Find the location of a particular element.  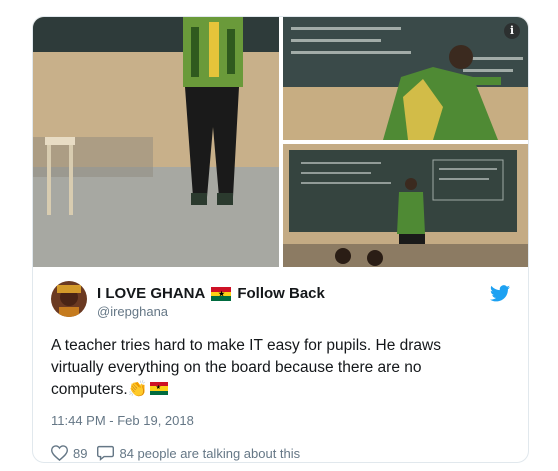

photo-teacher-board-pupils-image is located at coordinates (405, 205).